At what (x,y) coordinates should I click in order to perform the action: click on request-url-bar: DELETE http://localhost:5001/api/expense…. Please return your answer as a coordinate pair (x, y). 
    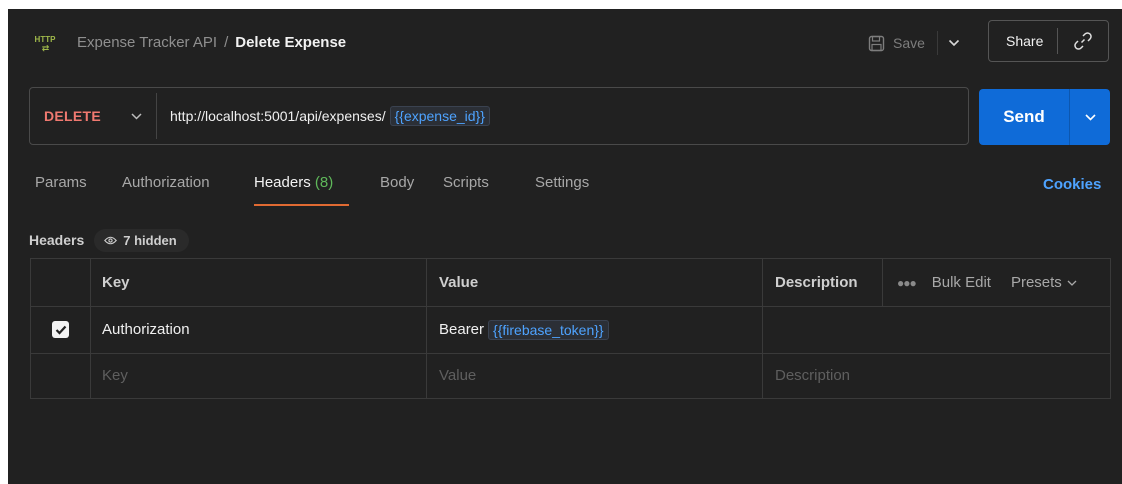
    Looking at the image, I should click on (499, 116).